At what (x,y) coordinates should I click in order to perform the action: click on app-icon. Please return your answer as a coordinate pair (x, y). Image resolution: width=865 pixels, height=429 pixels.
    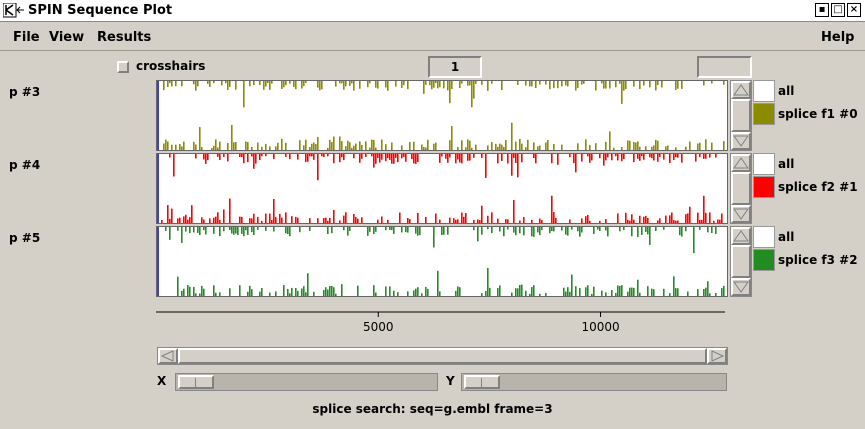
    Looking at the image, I should click on (13, 10).